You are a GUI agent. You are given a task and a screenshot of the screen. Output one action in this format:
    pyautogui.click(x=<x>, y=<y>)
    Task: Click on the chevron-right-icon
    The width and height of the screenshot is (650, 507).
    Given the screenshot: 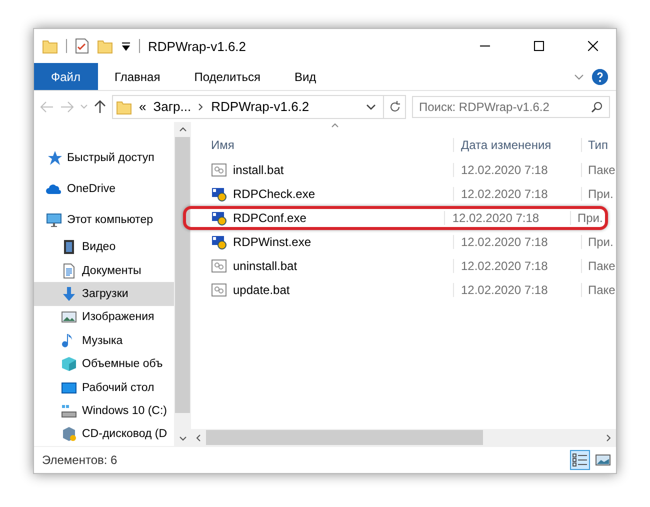 What is the action you would take?
    pyautogui.click(x=201, y=106)
    